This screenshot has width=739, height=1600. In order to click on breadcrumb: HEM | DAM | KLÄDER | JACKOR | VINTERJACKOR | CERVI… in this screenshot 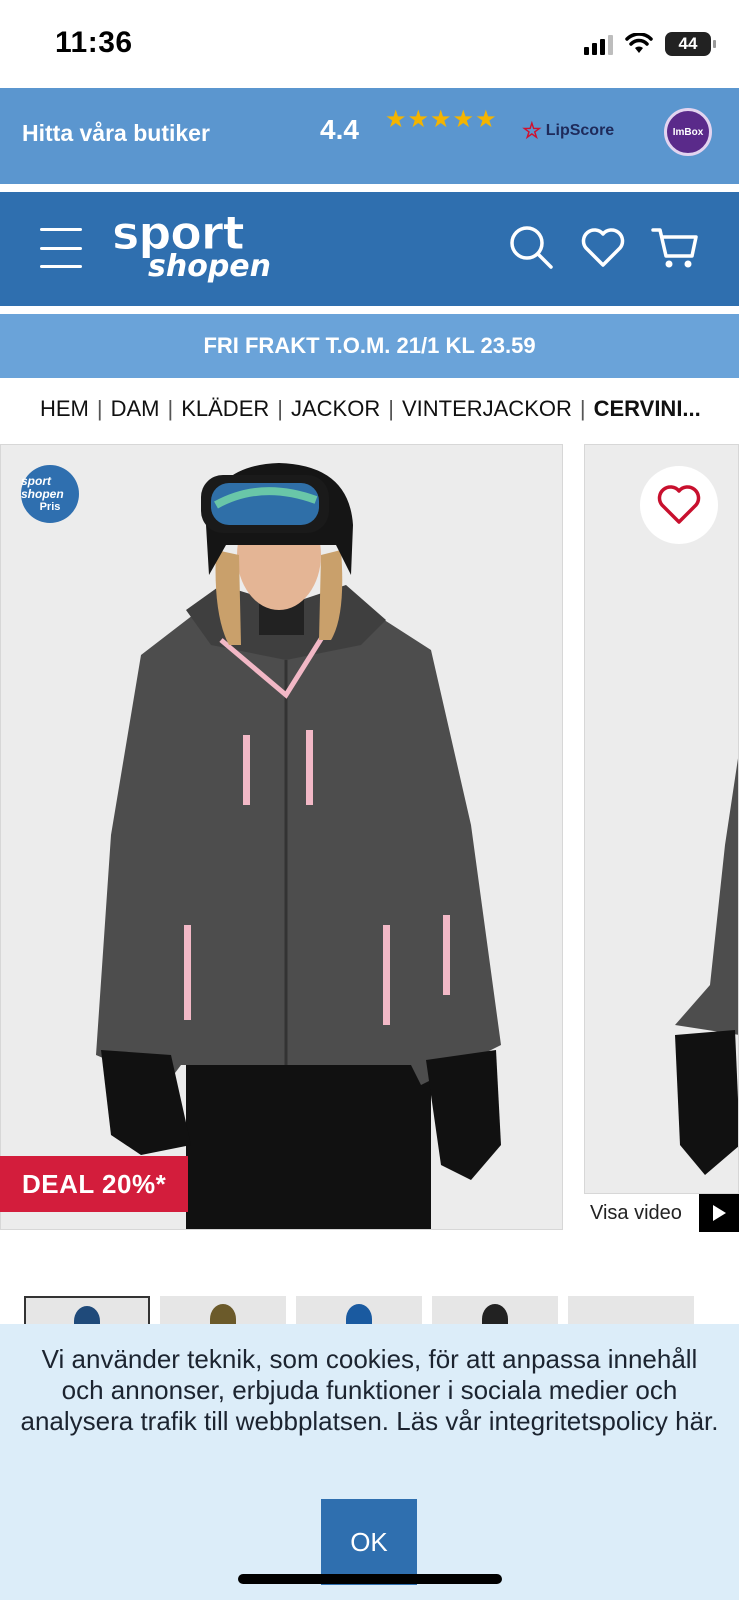, I will do `click(370, 408)`.